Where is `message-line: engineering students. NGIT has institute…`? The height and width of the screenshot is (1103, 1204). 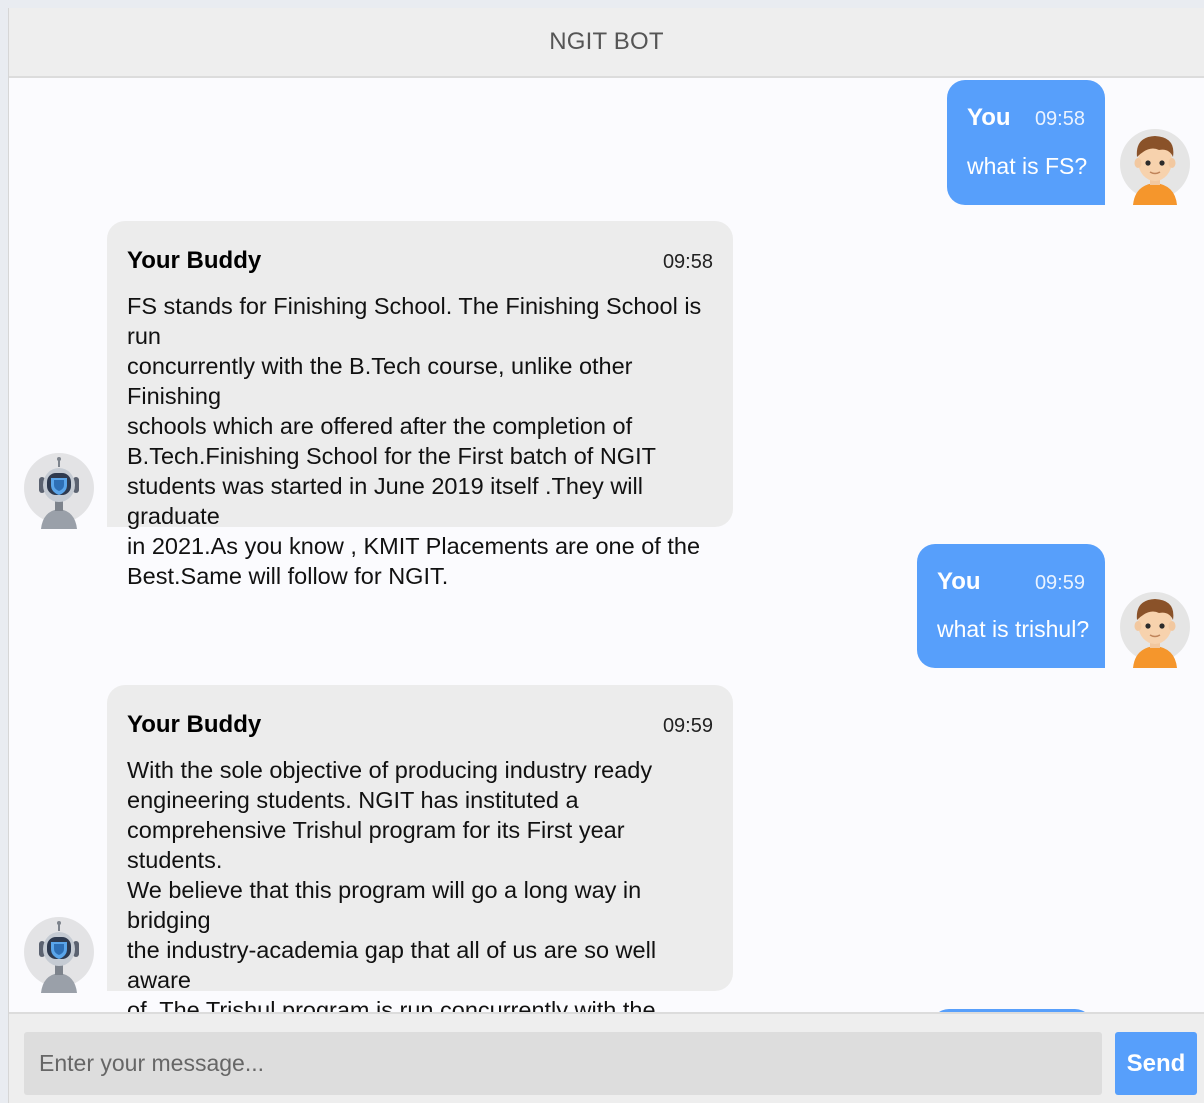 message-line: engineering students. NGIT has institute… is located at coordinates (353, 800).